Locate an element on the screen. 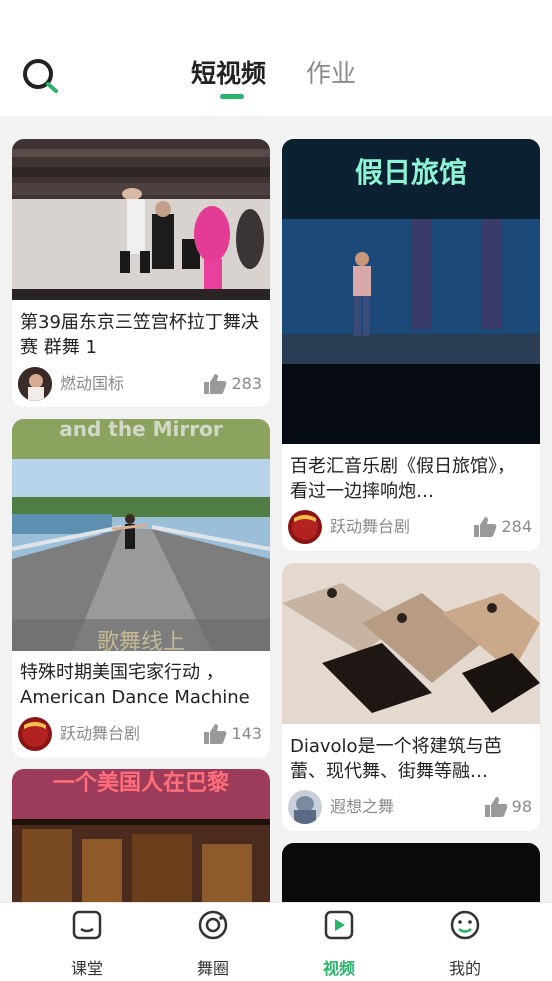 Image resolution: width=552 pixels, height=981 pixels. video-card: 第39届东京三笠宫杯拉丁舞决赛 群舞 1 燃动国标 283 is located at coordinates (141, 273).